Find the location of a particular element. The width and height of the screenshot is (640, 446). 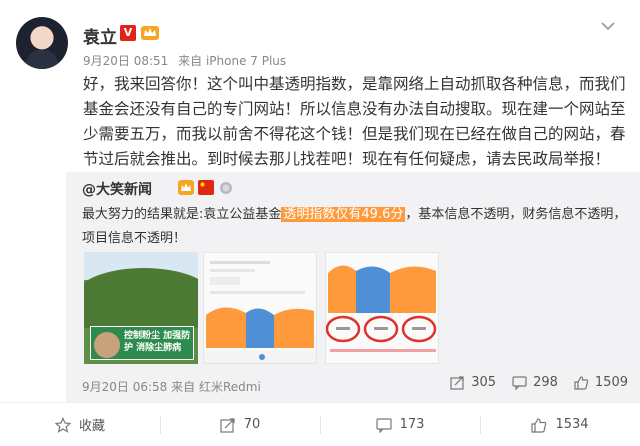

at-symbol: @ is located at coordinates (89, 190).